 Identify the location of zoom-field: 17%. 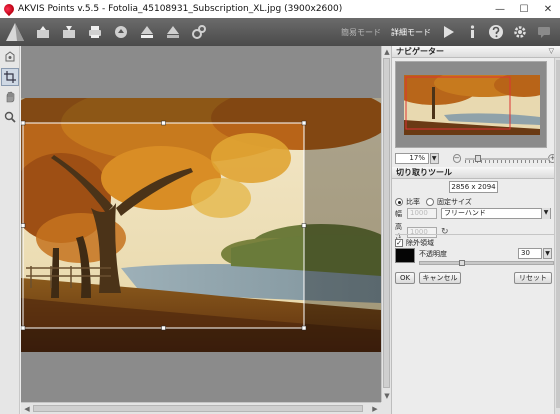
(412, 158).